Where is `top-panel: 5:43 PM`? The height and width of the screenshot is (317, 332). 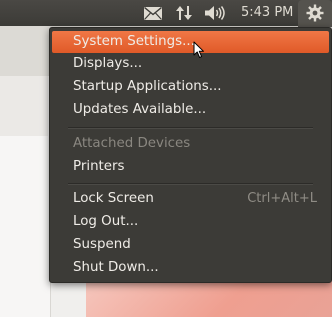 top-panel: 5:43 PM is located at coordinates (166, 13).